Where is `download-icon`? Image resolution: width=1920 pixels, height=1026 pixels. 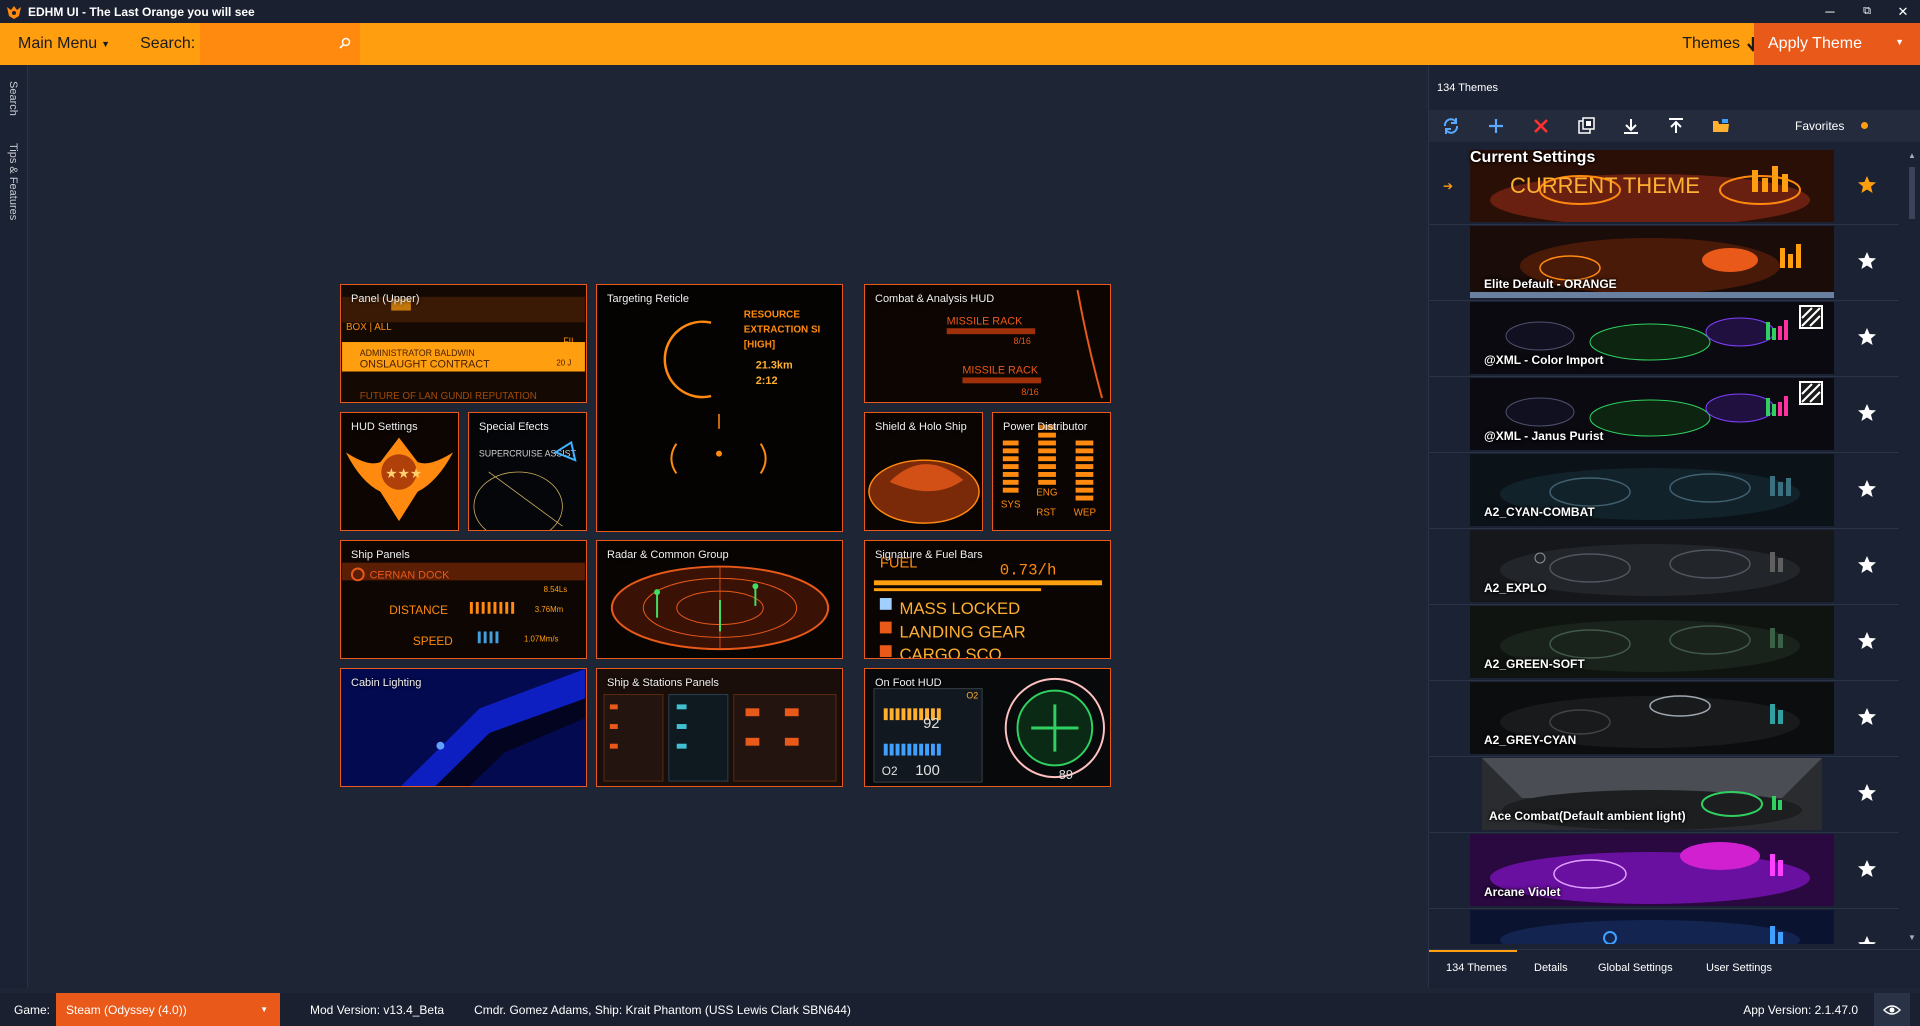 download-icon is located at coordinates (1631, 126).